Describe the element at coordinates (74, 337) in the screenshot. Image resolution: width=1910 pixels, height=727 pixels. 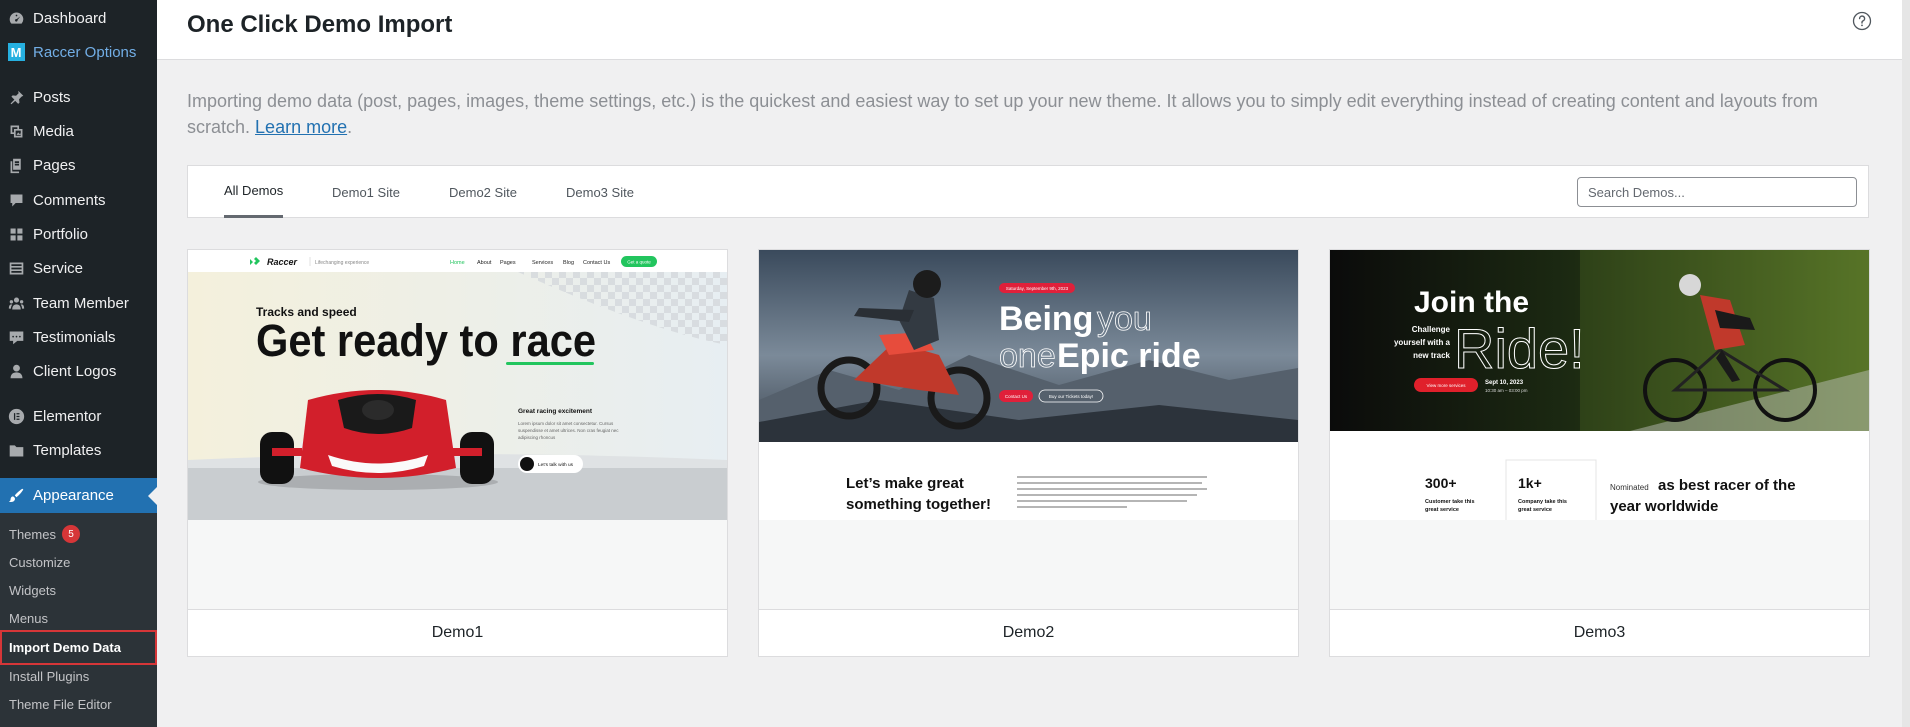
I see `sidebar-item-label: Testimonials` at that location.